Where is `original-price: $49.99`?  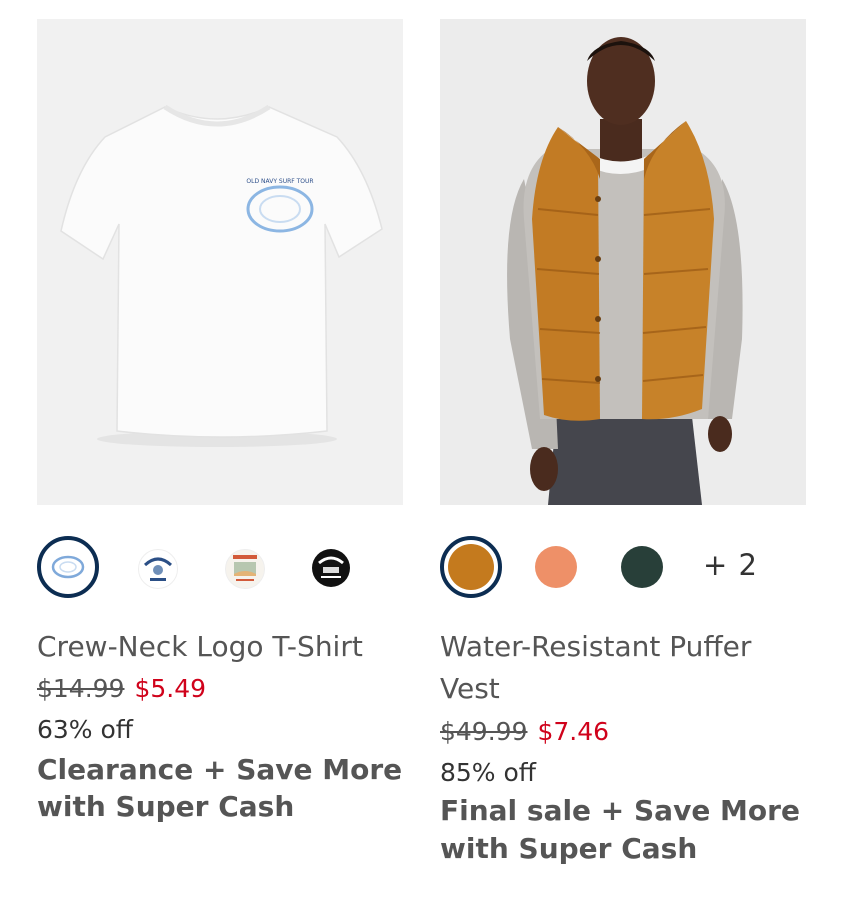 original-price: $49.99 is located at coordinates (484, 731).